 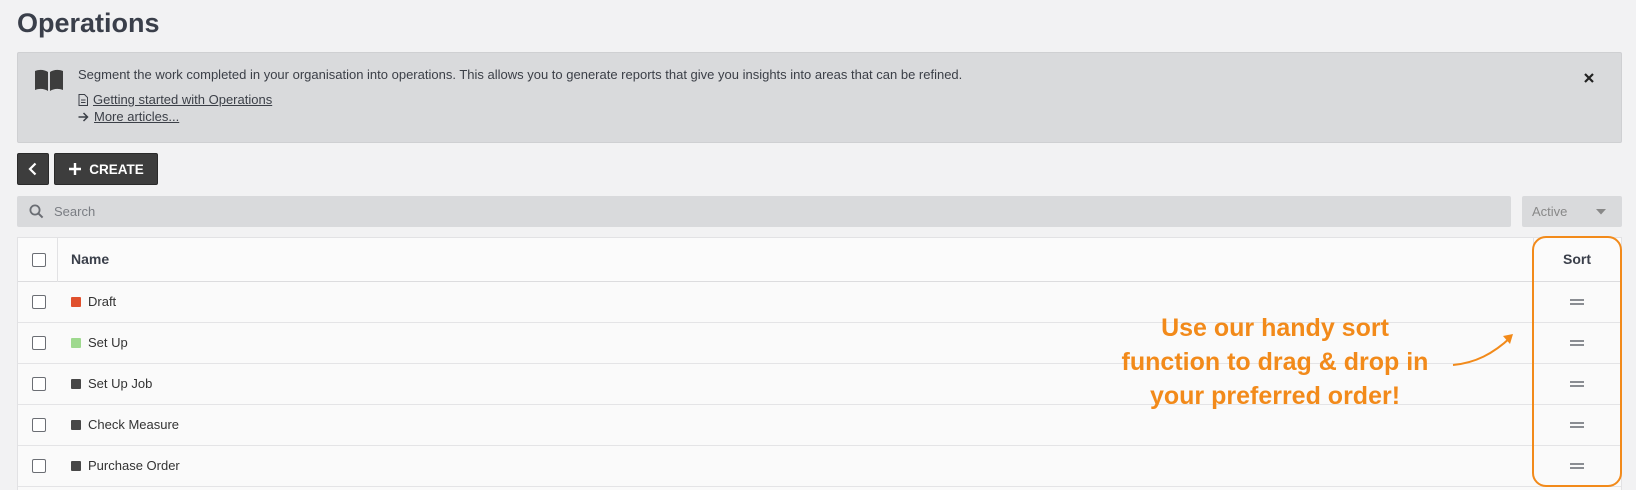 What do you see at coordinates (1275, 328) in the screenshot?
I see `callout-line: Use our handy sort` at bounding box center [1275, 328].